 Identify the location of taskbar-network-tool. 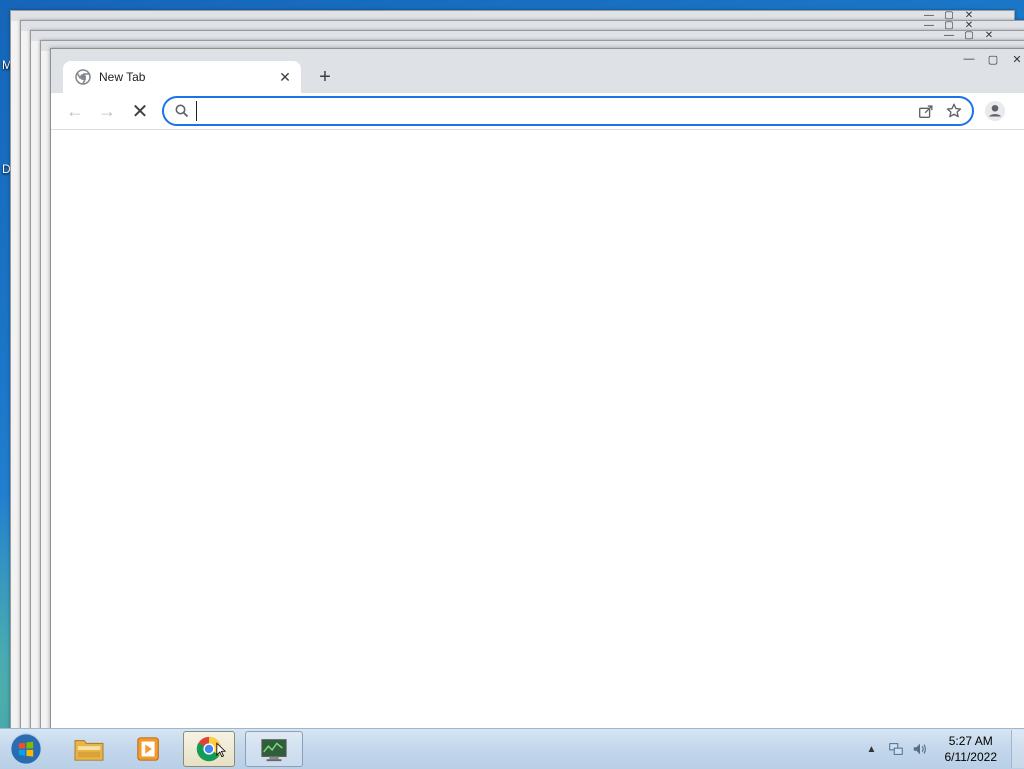
(274, 749).